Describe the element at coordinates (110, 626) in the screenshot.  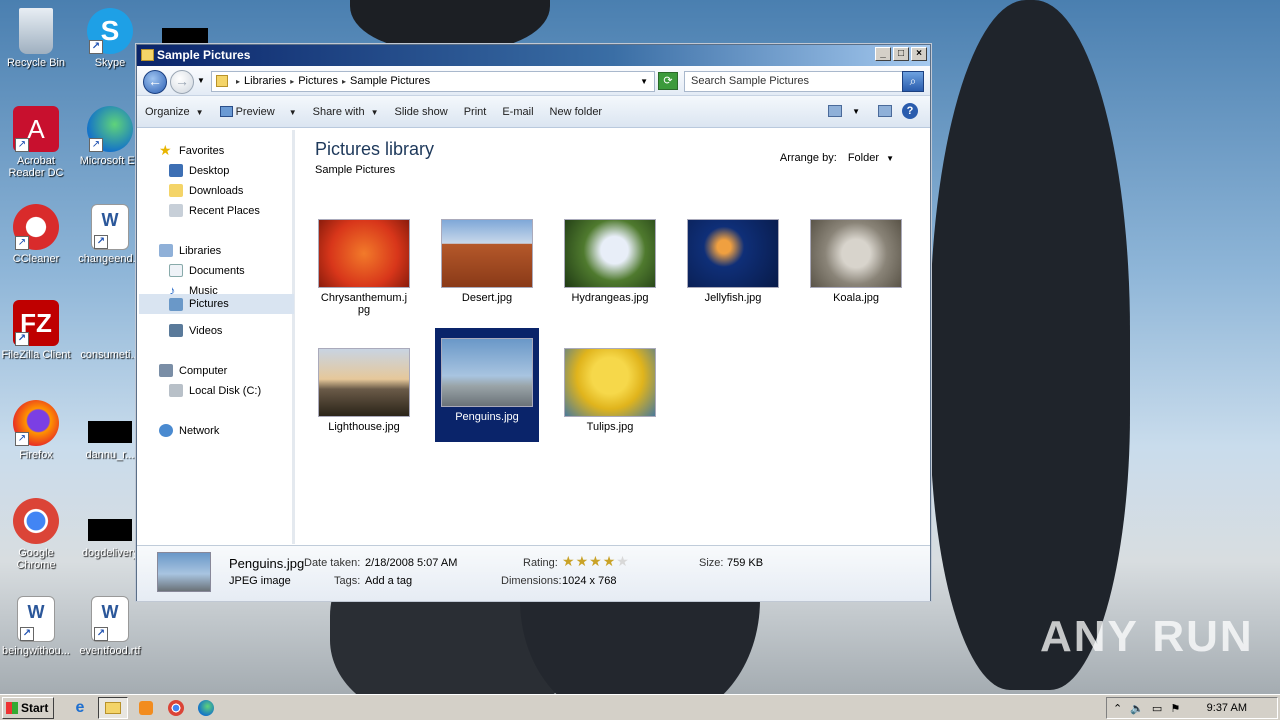
I see `desktop-icon-eventfood: W ↗ eventfood.rtf` at that location.